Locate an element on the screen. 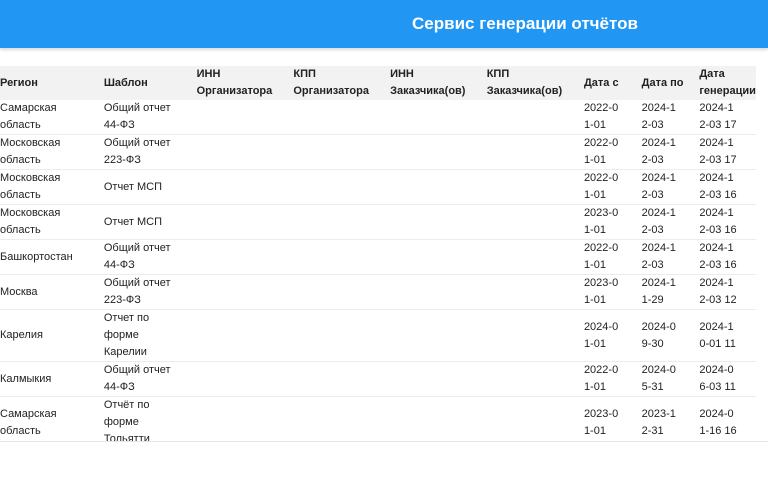  table-bottom-divider is located at coordinates (384, 441).